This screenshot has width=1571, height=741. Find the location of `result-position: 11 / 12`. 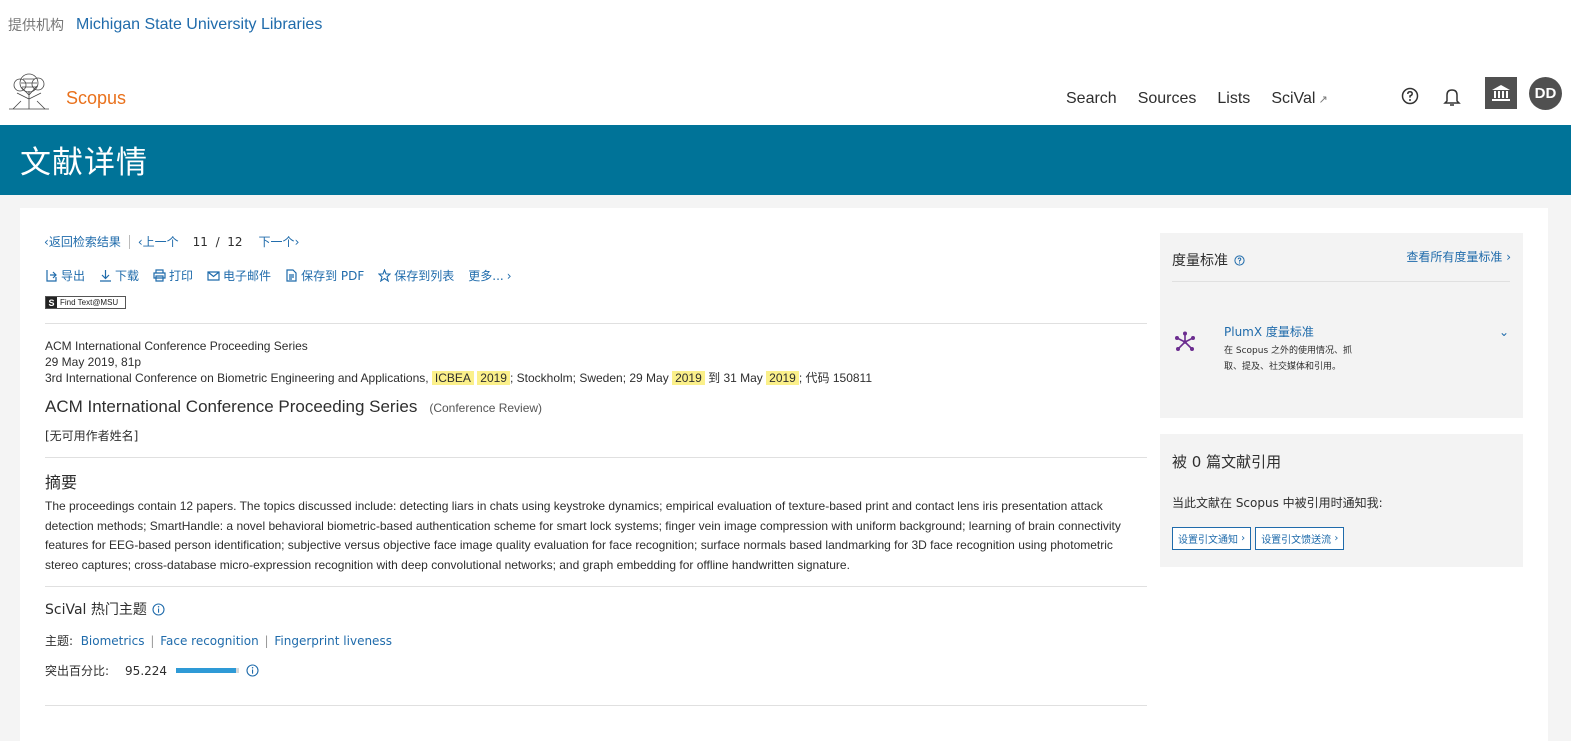

result-position: 11 / 12 is located at coordinates (218, 242).